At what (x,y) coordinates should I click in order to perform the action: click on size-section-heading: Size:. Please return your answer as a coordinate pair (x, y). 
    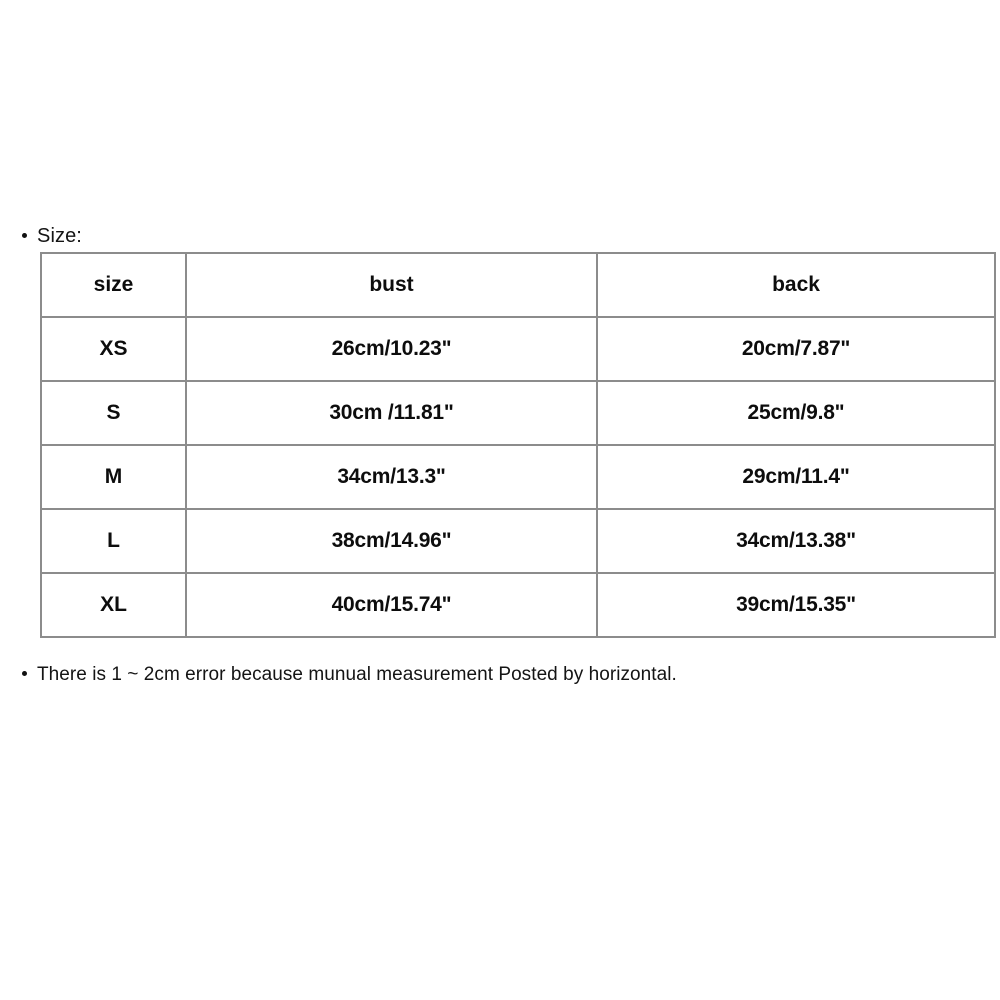
    Looking at the image, I should click on (52, 236).